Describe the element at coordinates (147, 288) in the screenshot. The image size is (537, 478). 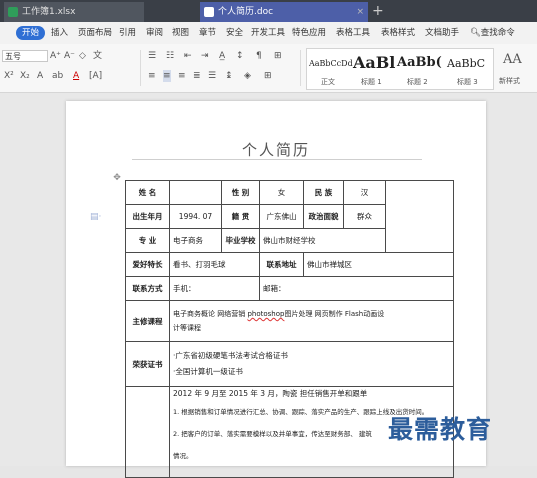
I see `contact-label: 联系方式` at that location.